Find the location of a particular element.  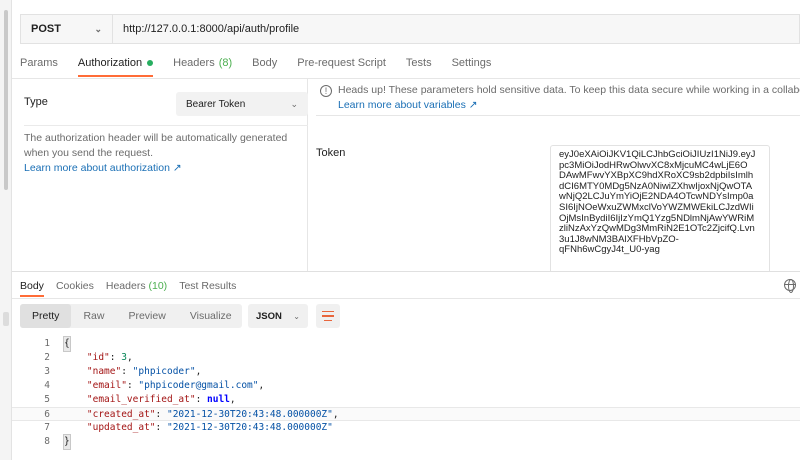

tab-settings-label: Settings is located at coordinates (471, 63).